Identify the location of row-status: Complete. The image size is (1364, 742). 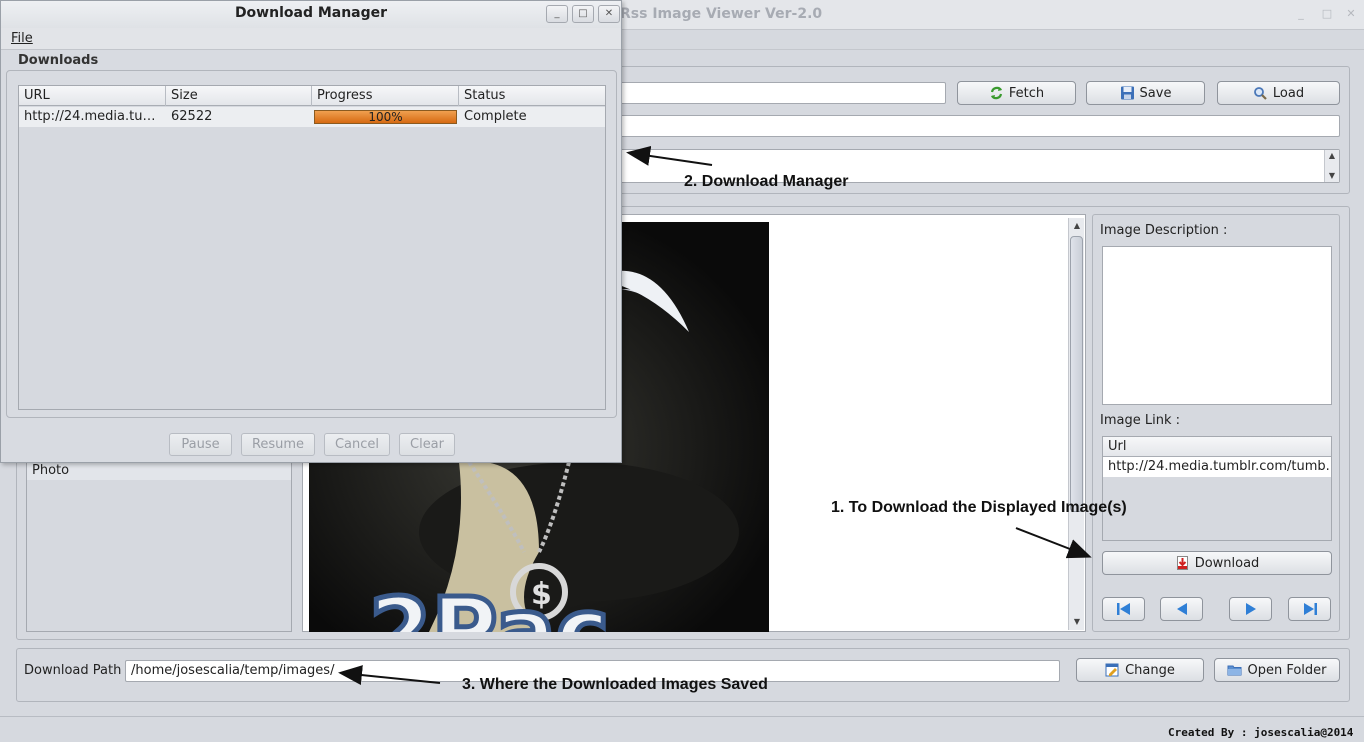
(495, 116).